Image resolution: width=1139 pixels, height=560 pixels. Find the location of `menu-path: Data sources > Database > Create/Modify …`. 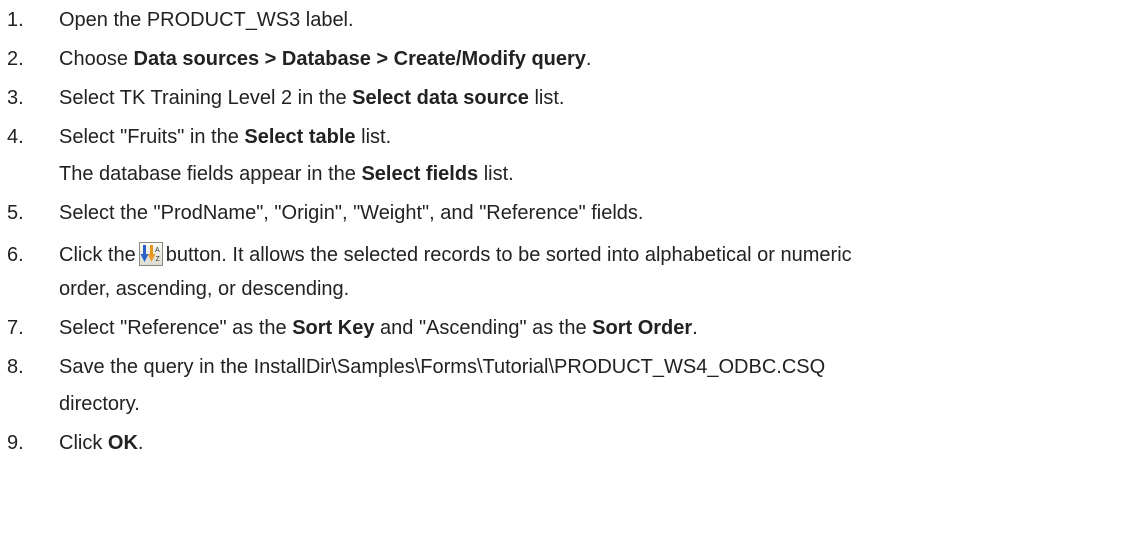

menu-path: Data sources > Database > Create/Modify … is located at coordinates (359, 59).